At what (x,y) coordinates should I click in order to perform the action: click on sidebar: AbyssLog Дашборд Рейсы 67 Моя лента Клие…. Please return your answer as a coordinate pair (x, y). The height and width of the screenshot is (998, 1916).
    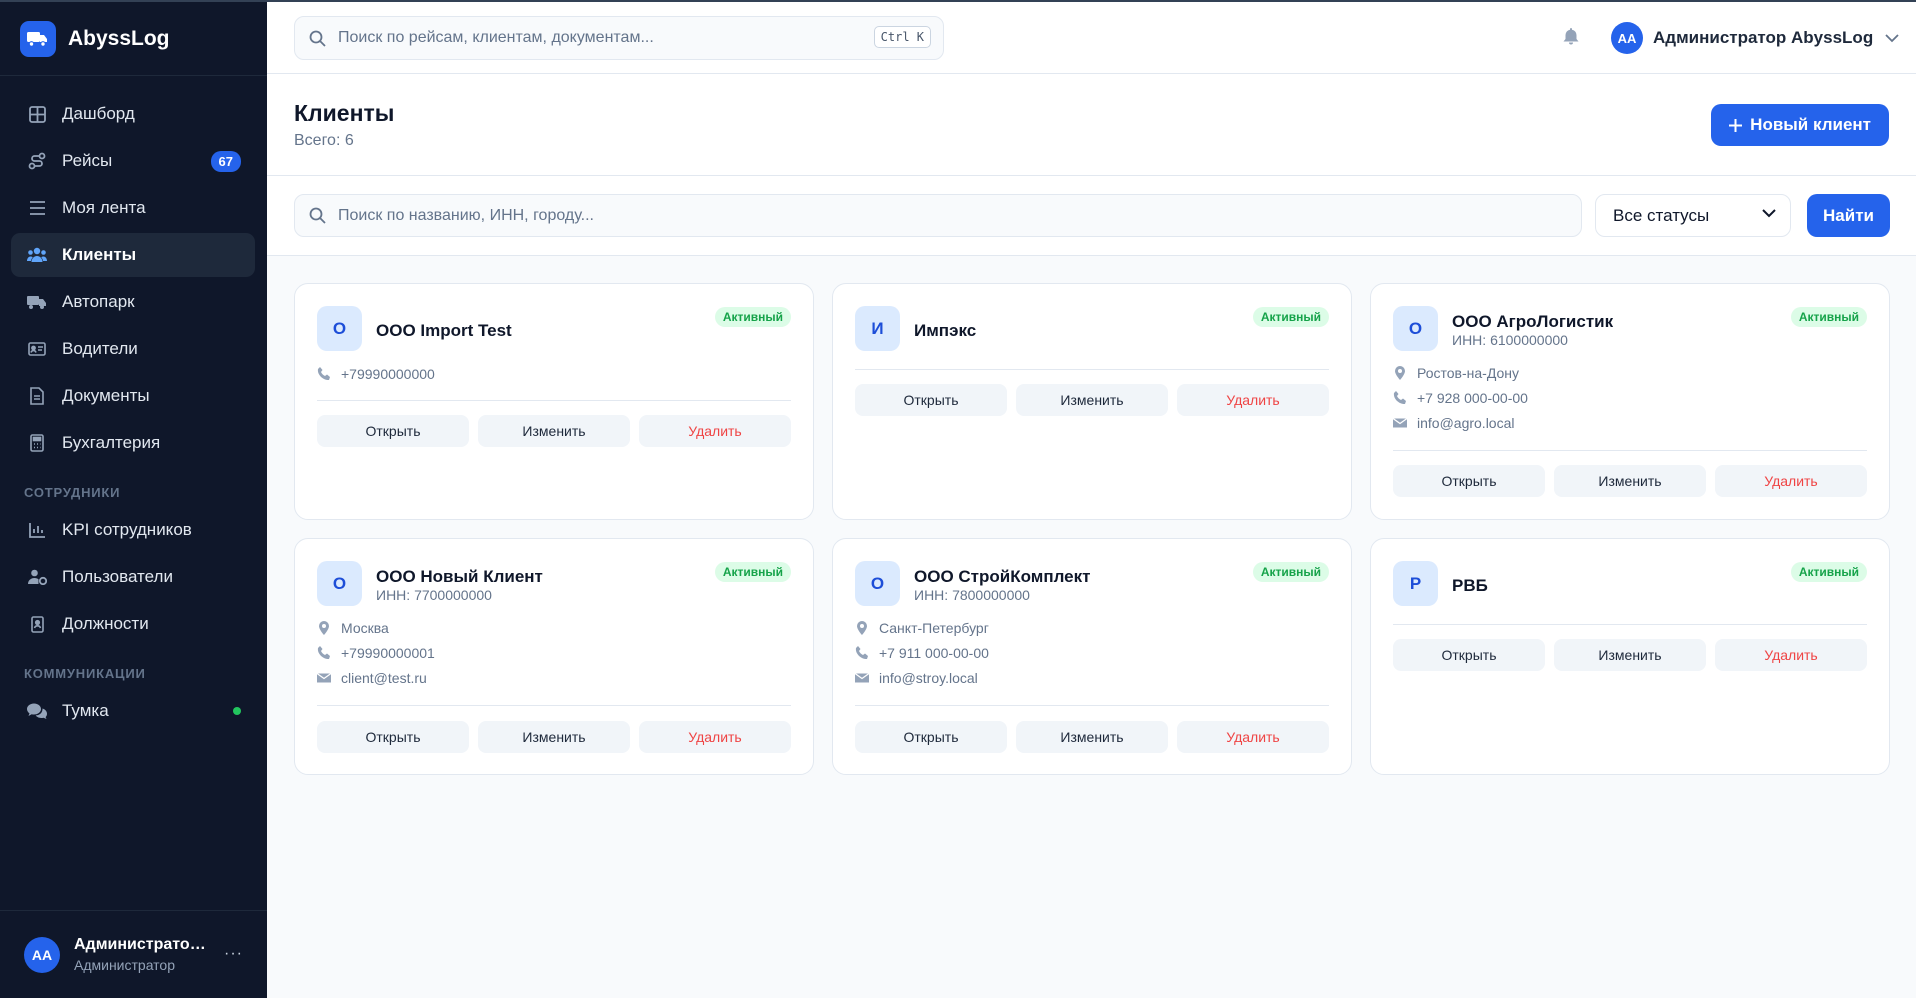
    Looking at the image, I should click on (133, 499).